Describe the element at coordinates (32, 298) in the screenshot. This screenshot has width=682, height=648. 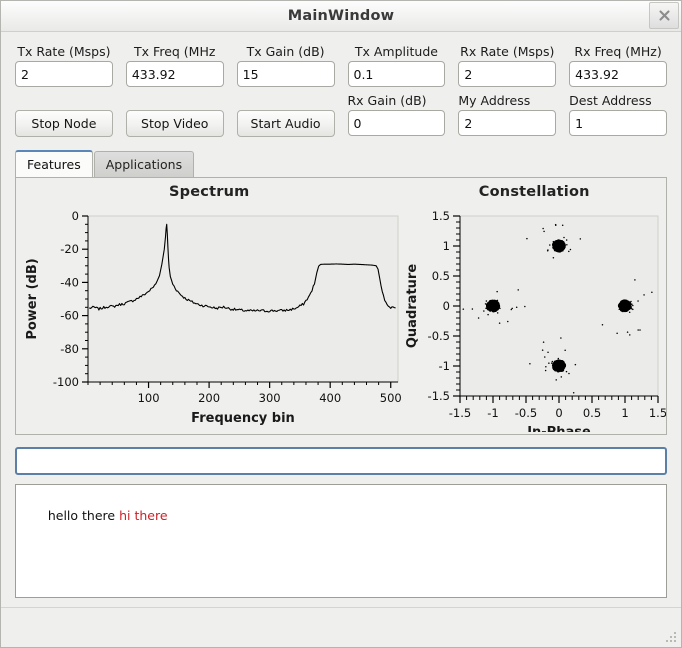
I see `svg-text: Power (dB)` at that location.